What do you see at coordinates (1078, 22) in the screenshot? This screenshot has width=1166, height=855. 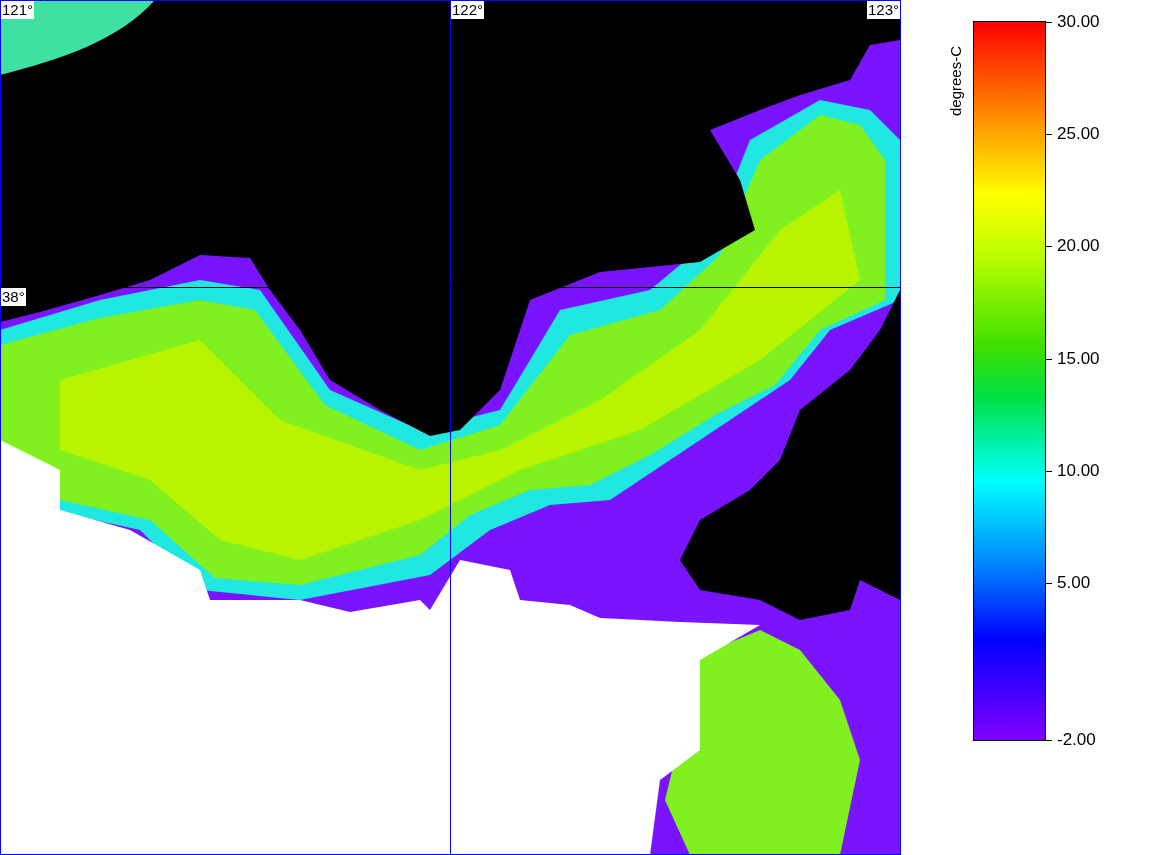 I see `colorbar-label: 30.00` at bounding box center [1078, 22].